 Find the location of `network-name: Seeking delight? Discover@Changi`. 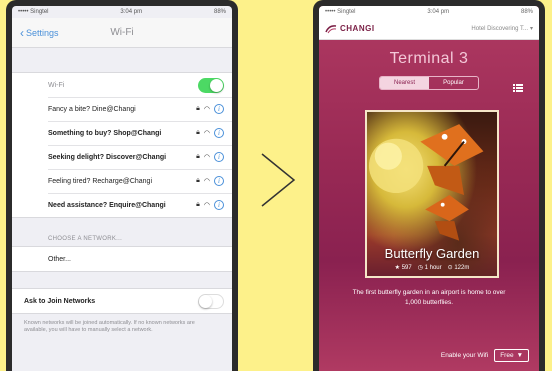

network-name: Seeking delight? Discover@Changi is located at coordinates (107, 157).